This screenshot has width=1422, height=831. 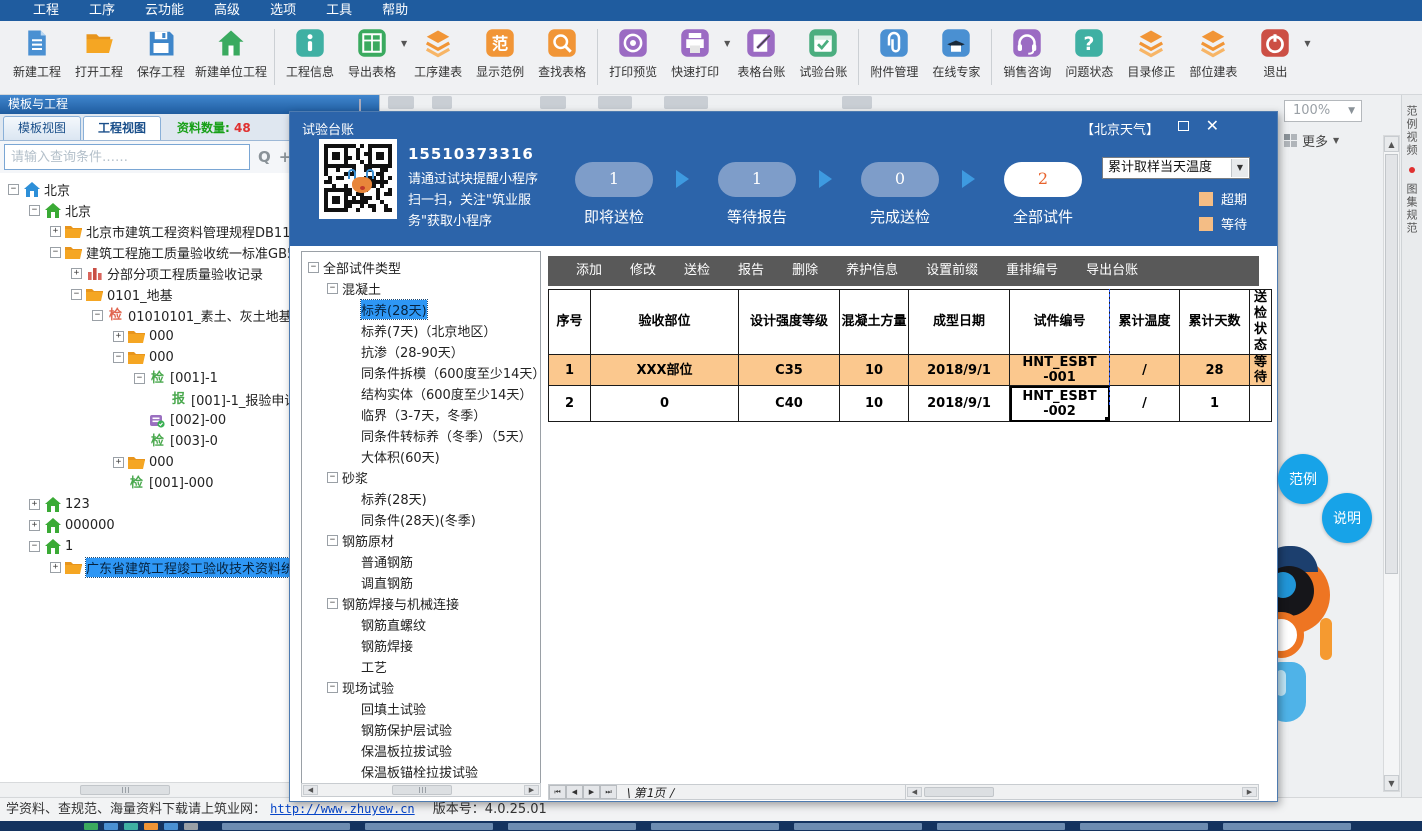 I want to click on tree-item: 标养(7天)（北京地区）, so click(x=421, y=330).